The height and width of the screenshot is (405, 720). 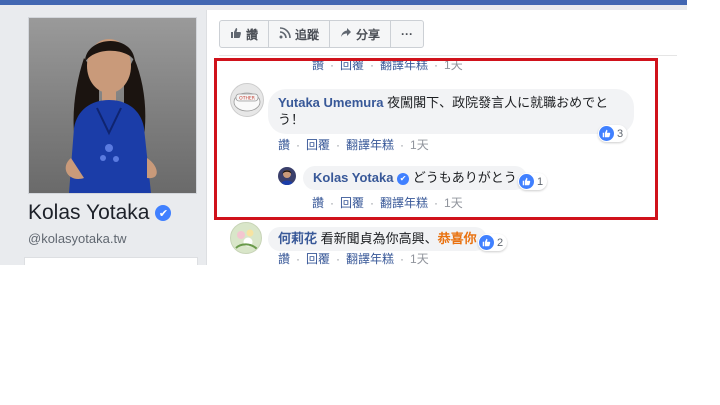 What do you see at coordinates (457, 238) in the screenshot?
I see `comment-highlight-text: 恭喜你` at bounding box center [457, 238].